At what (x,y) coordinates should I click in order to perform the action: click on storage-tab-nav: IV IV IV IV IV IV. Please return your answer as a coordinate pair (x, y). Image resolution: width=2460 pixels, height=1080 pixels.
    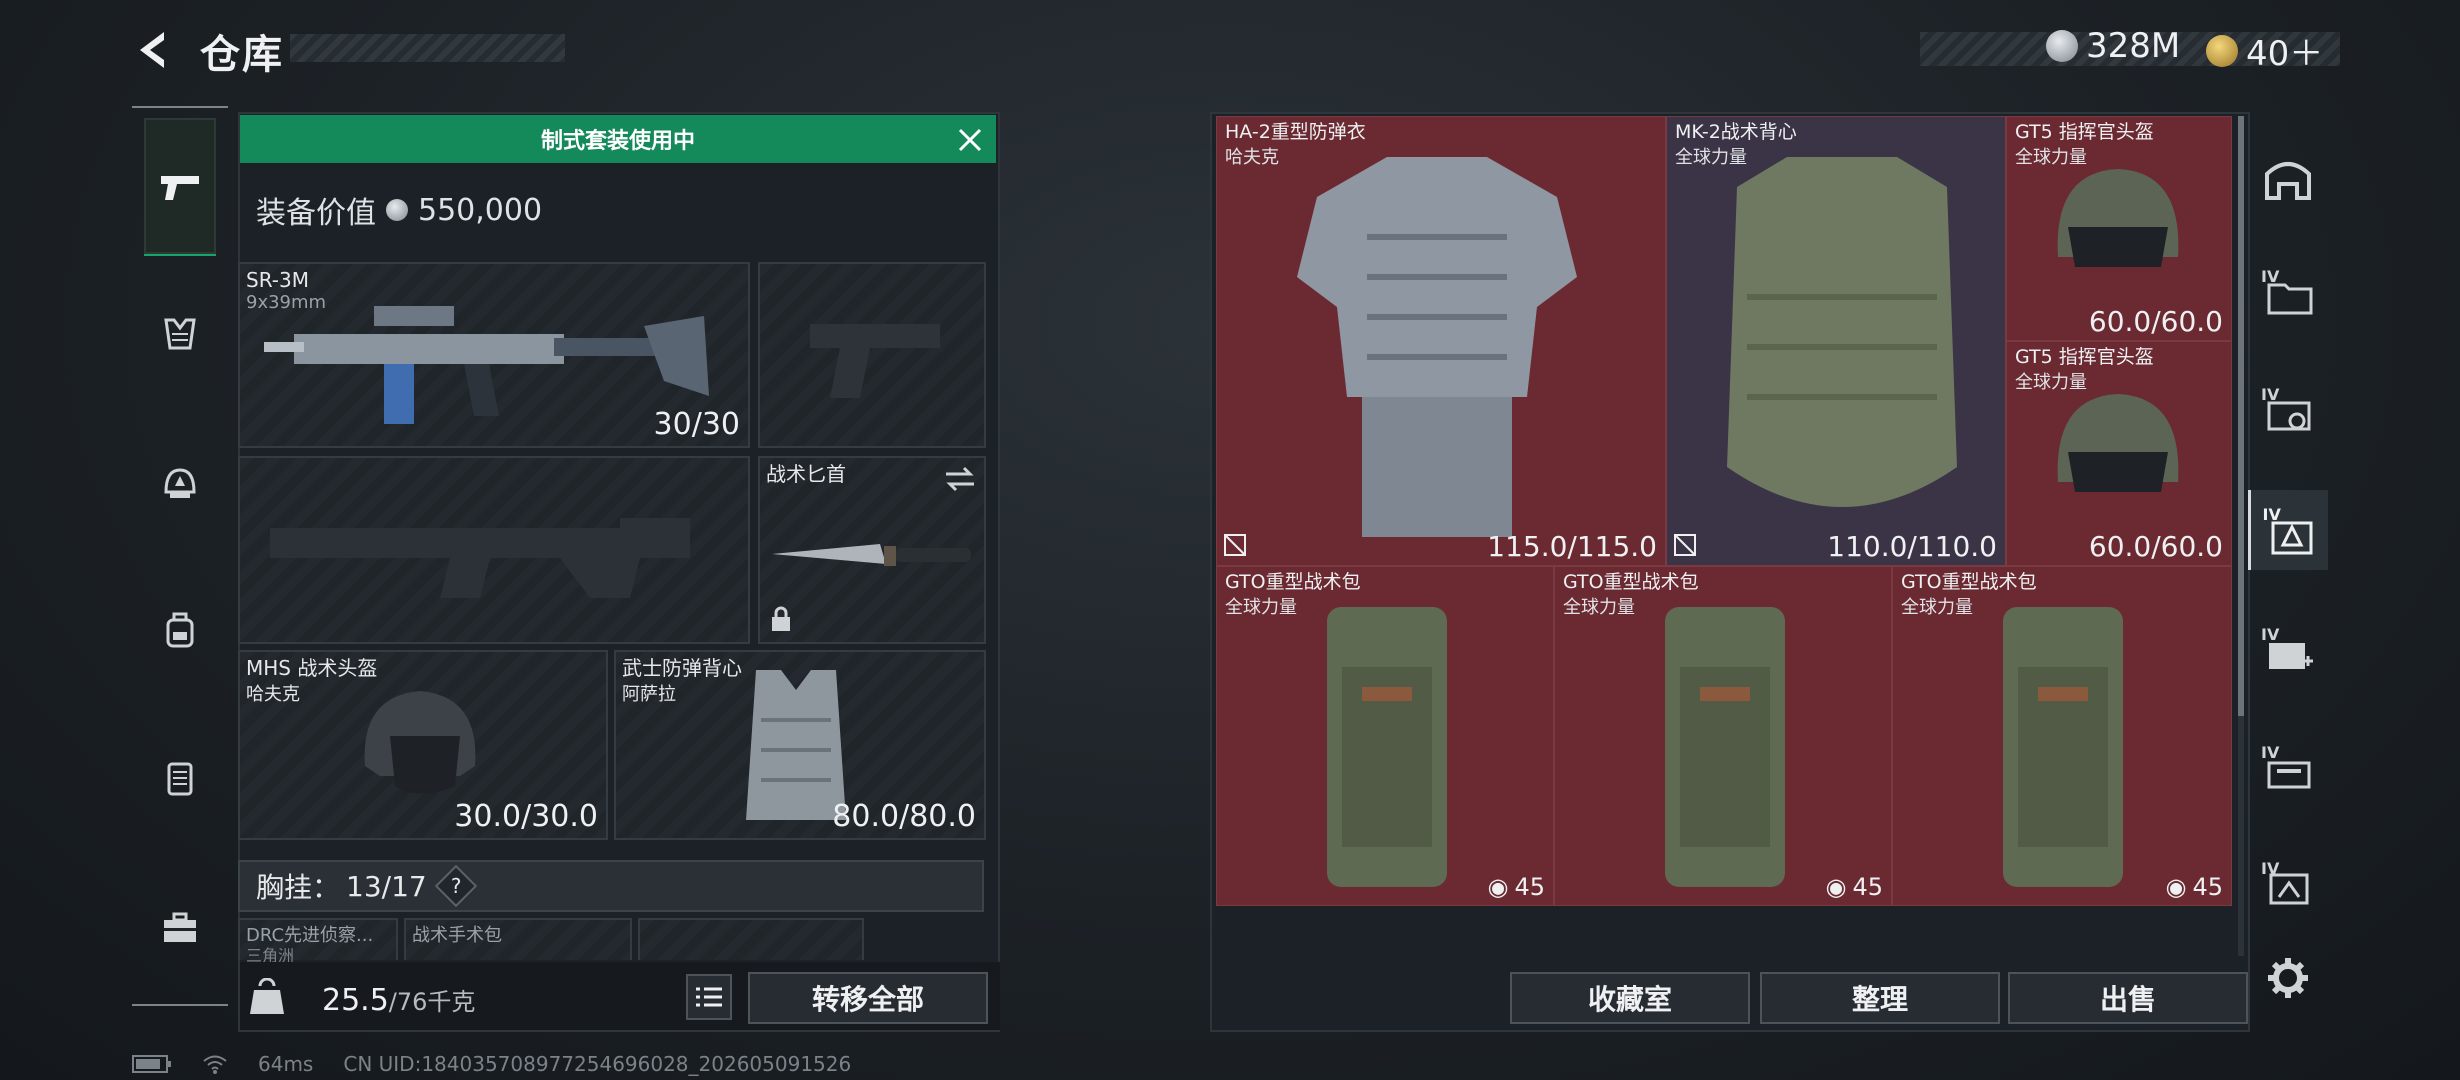
    Looking at the image, I should click on (2288, 527).